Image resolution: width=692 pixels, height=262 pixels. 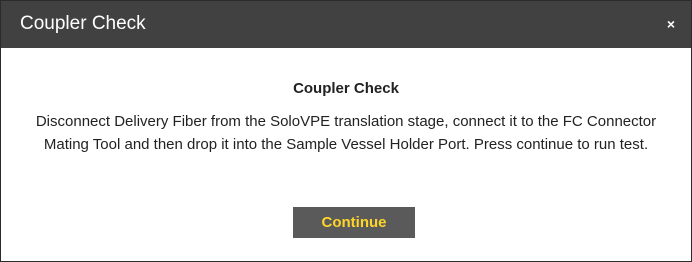 I want to click on close-icon: ×, so click(x=671, y=24).